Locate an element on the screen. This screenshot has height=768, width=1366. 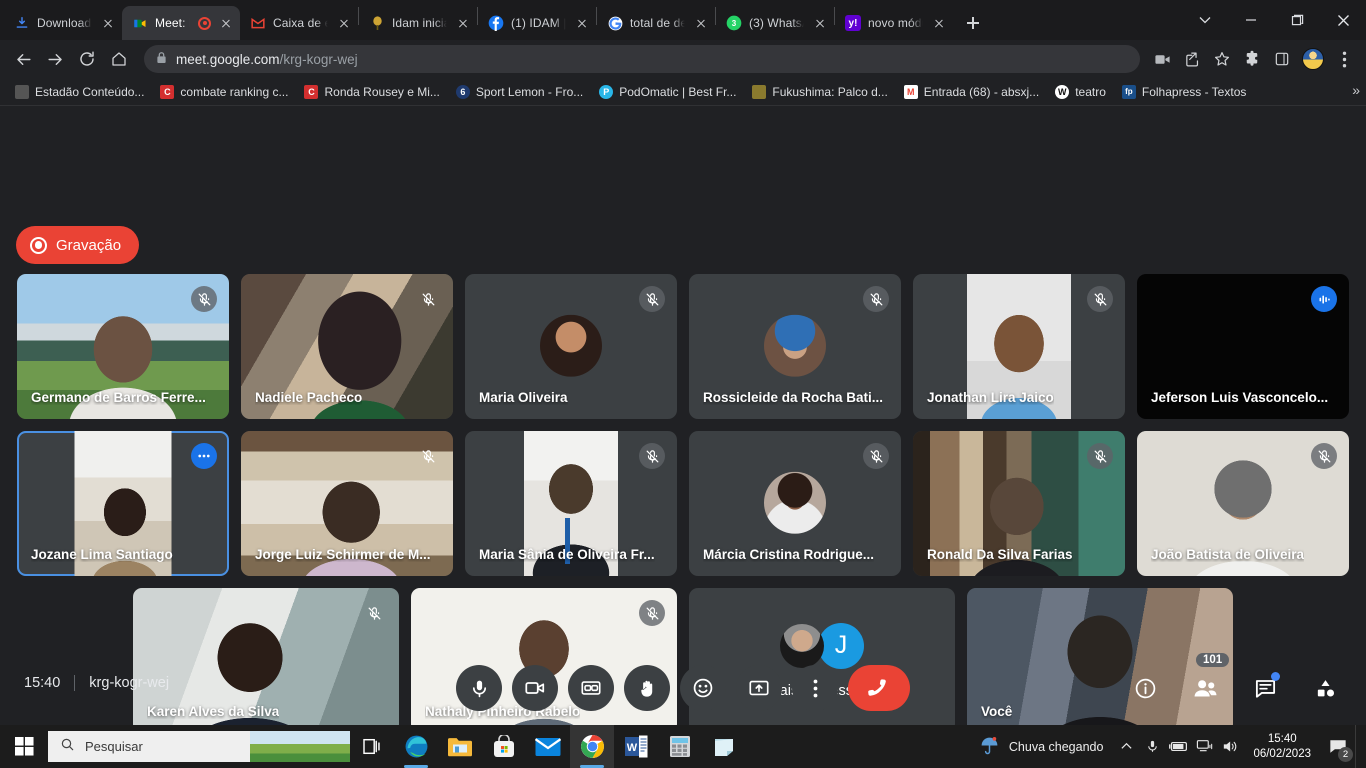
windows-start-icon is located at coordinates (24, 746).